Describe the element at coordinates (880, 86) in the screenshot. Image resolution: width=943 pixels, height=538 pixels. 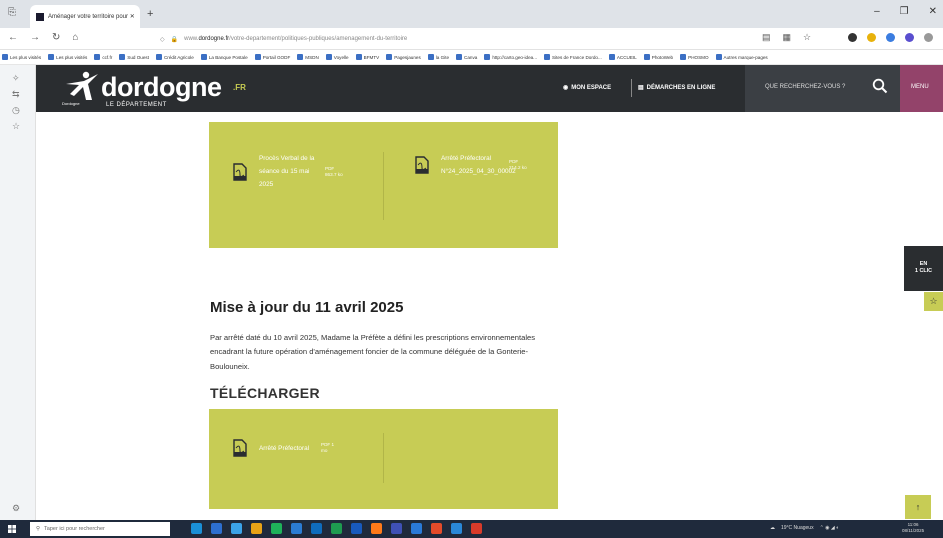
I see `search-icon` at that location.